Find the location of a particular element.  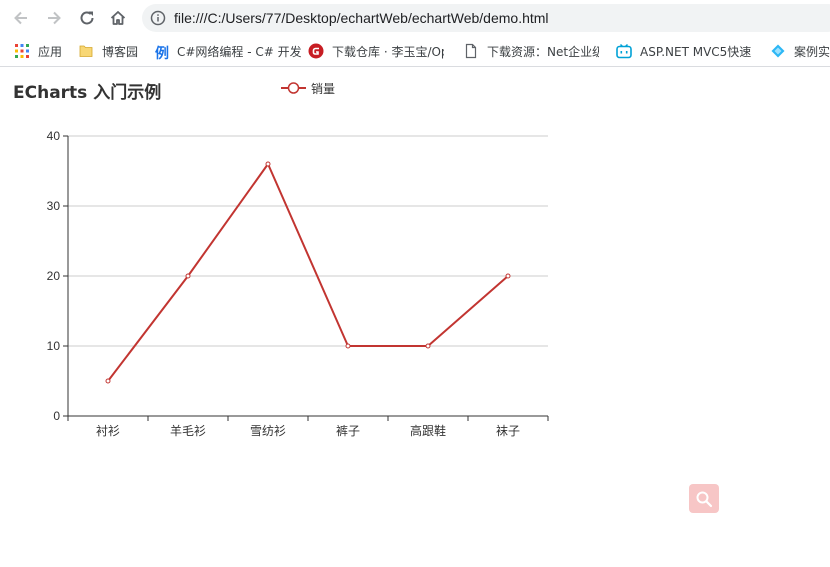

reload-icon is located at coordinates (87, 18).